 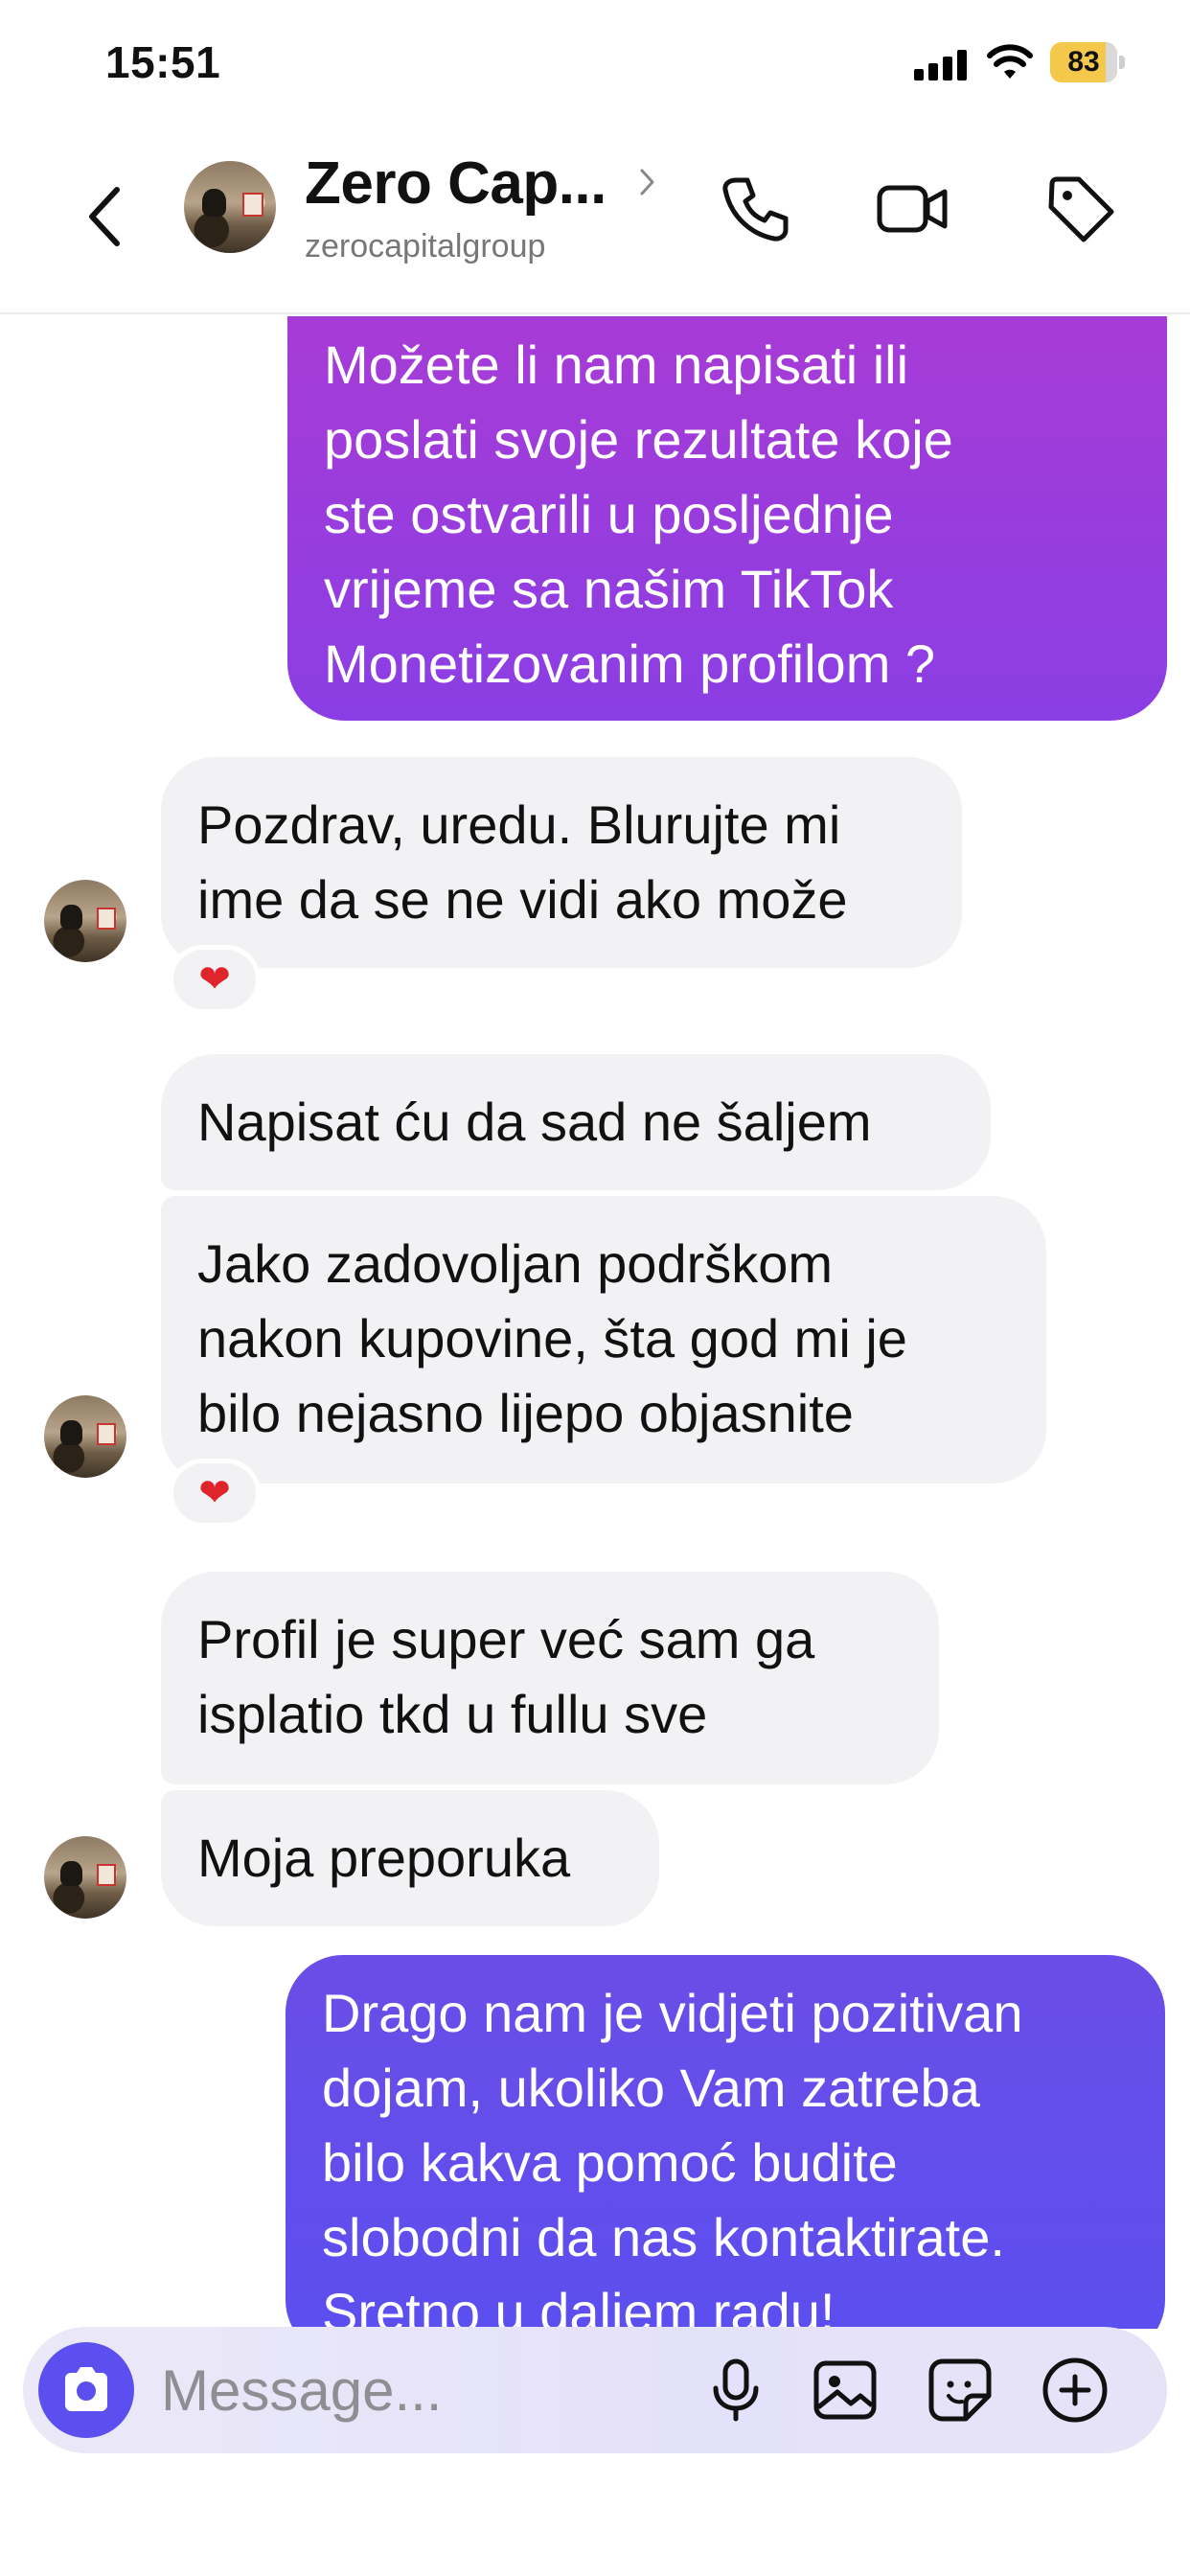 What do you see at coordinates (1083, 62) in the screenshot?
I see `battery-level: 83` at bounding box center [1083, 62].